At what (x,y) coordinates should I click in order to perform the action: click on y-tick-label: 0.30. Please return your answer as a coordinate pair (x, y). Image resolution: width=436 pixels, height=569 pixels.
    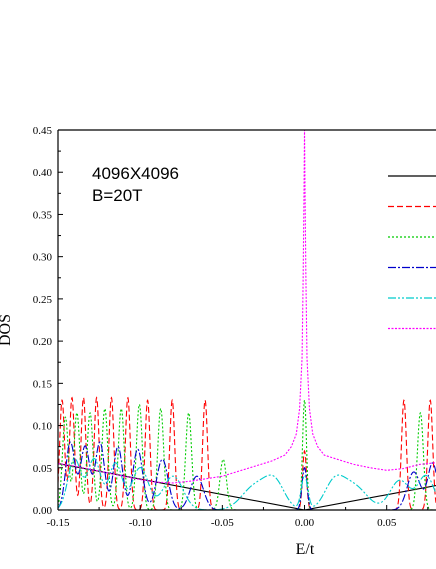
    Looking at the image, I should click on (43, 258).